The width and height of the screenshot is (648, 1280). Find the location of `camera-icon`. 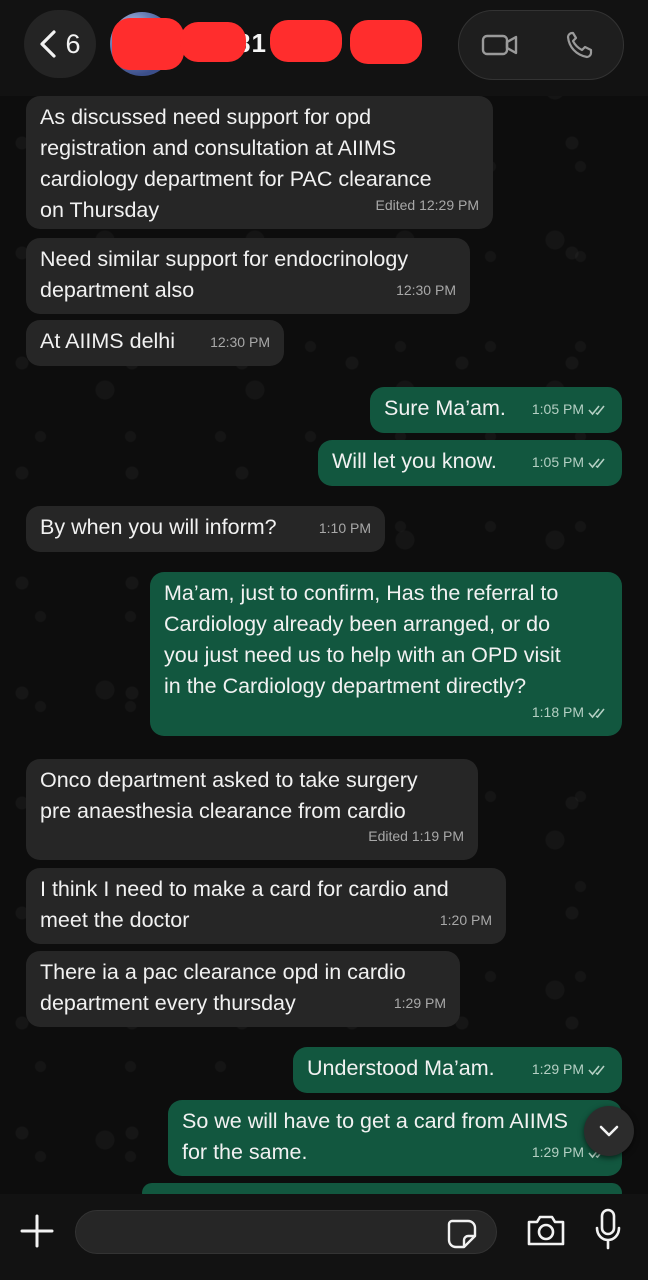

camera-icon is located at coordinates (546, 1230).